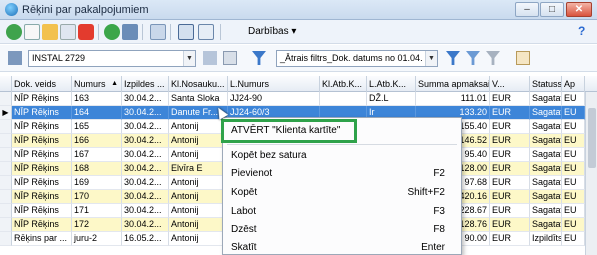 The width and height of the screenshot is (597, 255). Describe the element at coordinates (493, 58) in the screenshot. I see `clear-filter-icon` at that location.